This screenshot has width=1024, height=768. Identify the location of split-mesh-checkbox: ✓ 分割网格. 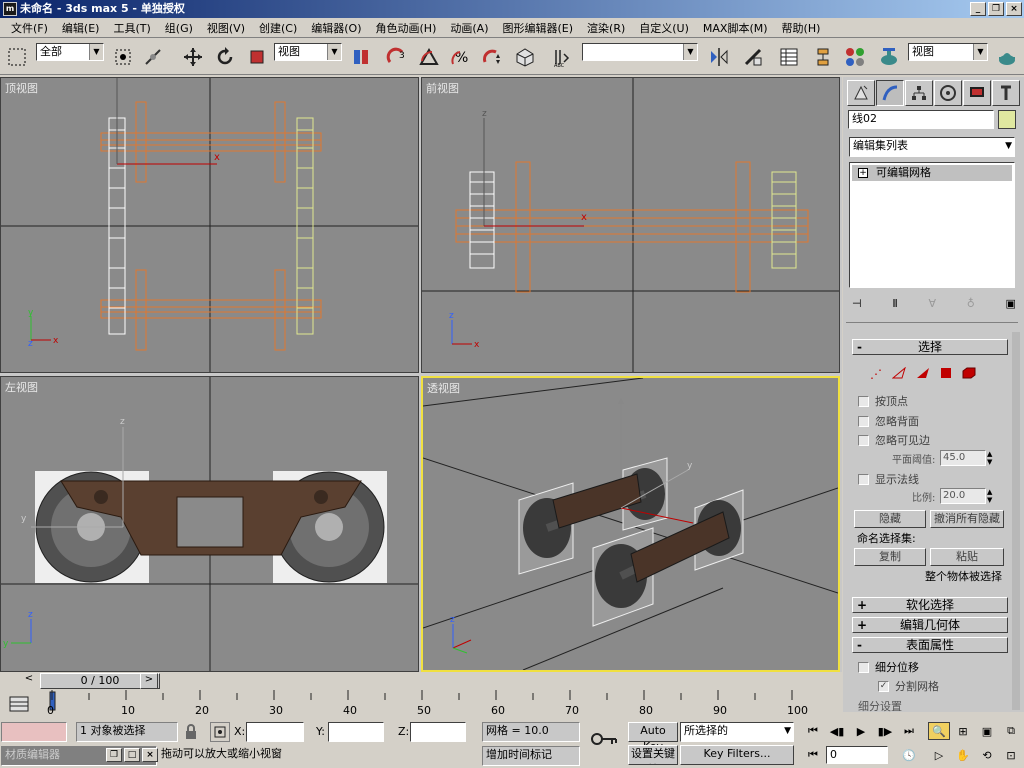
(908, 686).